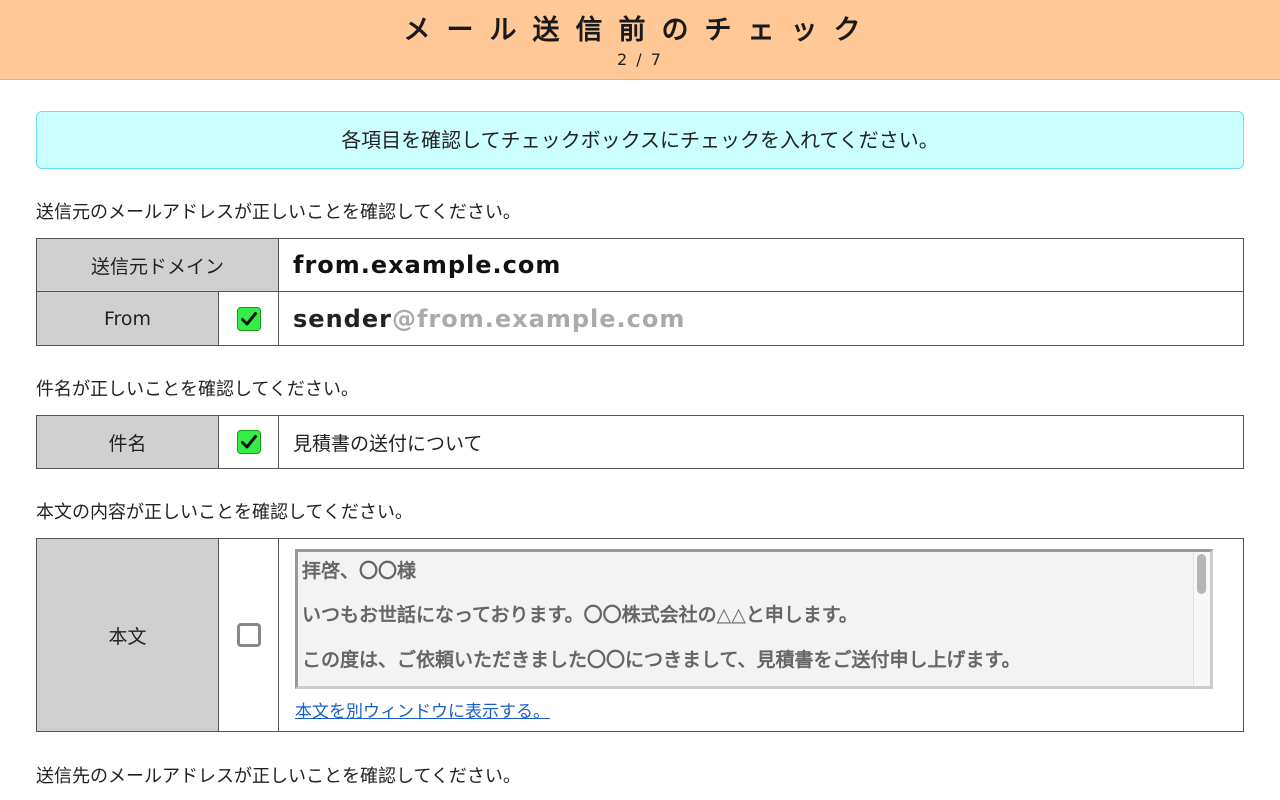 Image resolution: width=1280 pixels, height=800 pixels. What do you see at coordinates (224, 512) in the screenshot?
I see `body-prompt: 本文の内容が正しいことを確認してください。` at bounding box center [224, 512].